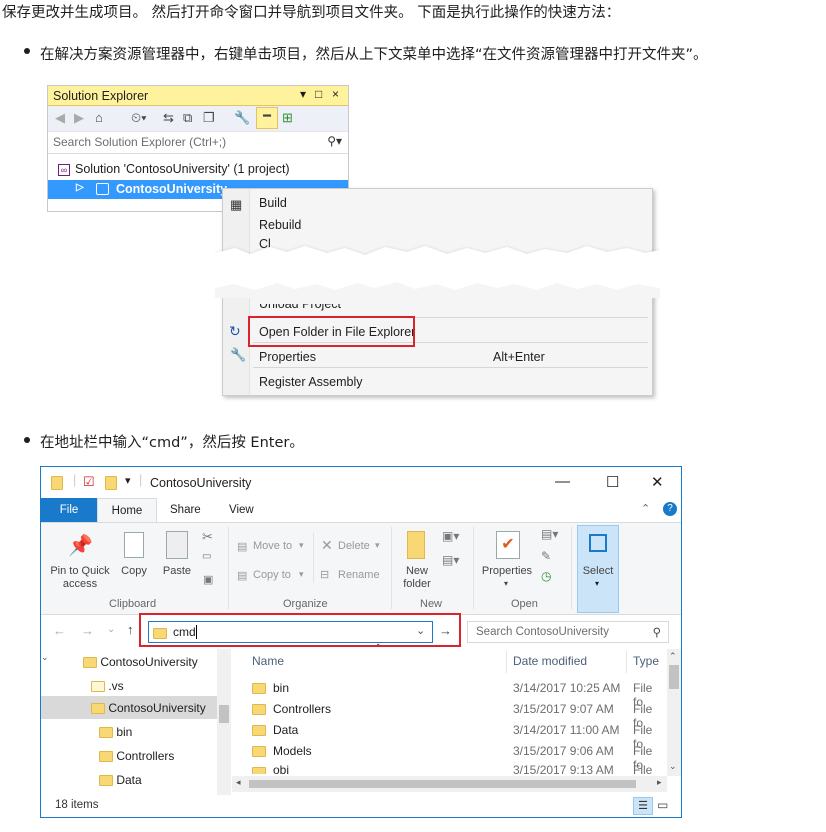 The image size is (826, 832). Describe the element at coordinates (242, 576) in the screenshot. I see `copy-to-icon: ▤` at that location.